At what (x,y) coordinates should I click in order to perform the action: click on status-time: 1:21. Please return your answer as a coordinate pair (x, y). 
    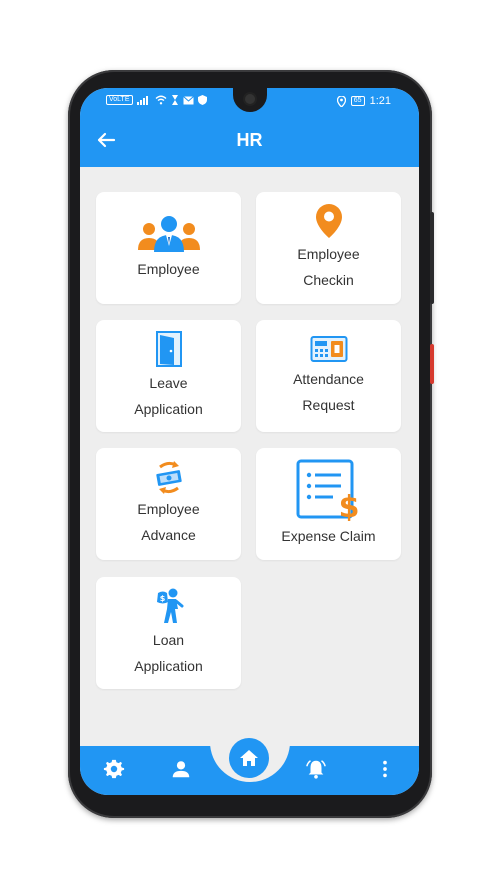
    Looking at the image, I should click on (380, 101).